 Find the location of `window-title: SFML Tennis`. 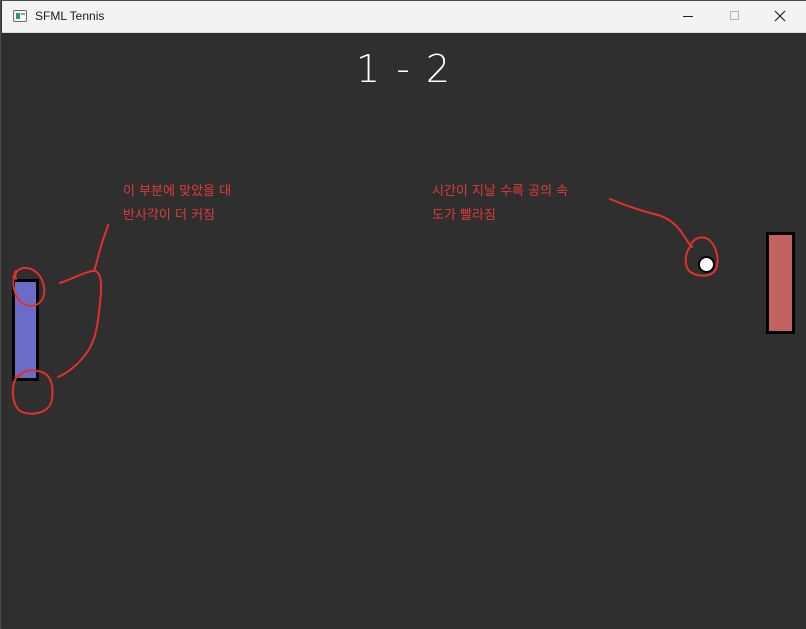

window-title: SFML Tennis is located at coordinates (70, 16).